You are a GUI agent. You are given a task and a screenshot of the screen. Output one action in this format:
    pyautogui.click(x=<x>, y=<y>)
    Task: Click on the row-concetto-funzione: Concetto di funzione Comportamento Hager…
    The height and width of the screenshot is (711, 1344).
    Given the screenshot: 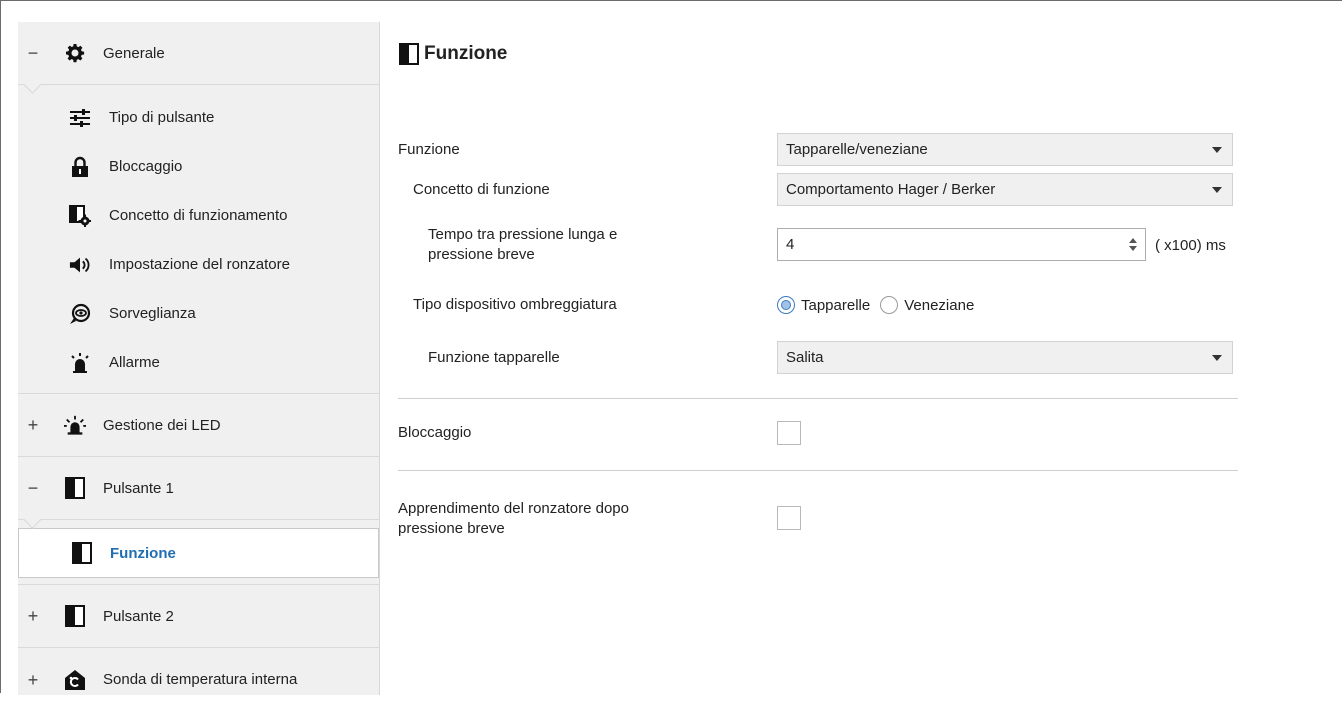 What is the action you would take?
    pyautogui.click(x=818, y=189)
    